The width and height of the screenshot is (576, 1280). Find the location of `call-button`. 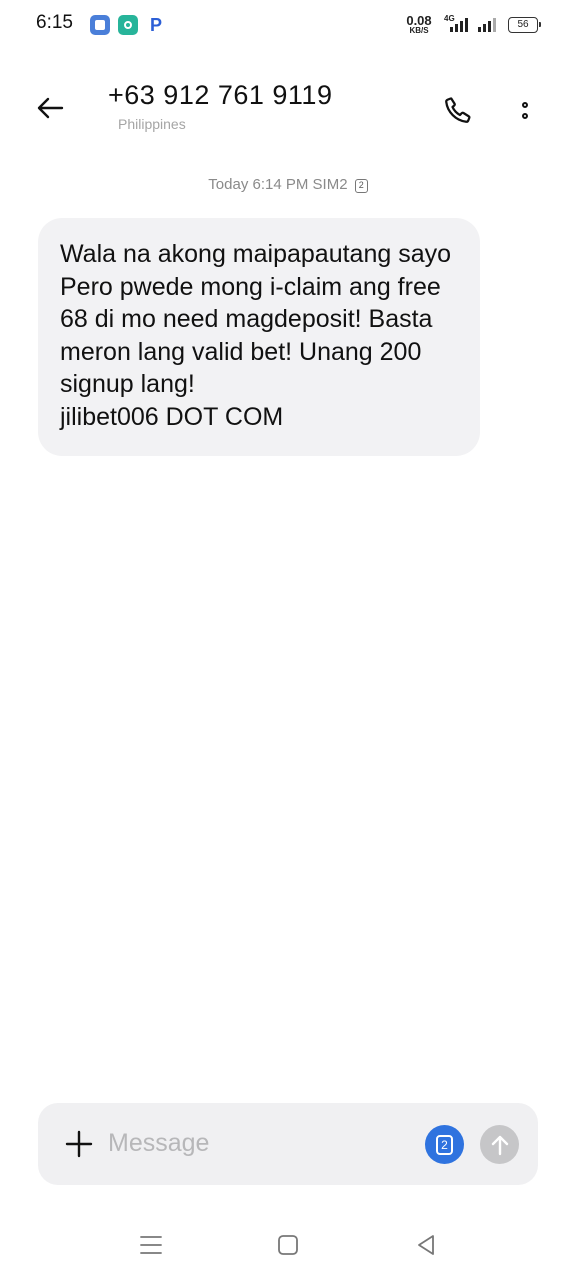

call-button is located at coordinates (458, 110).